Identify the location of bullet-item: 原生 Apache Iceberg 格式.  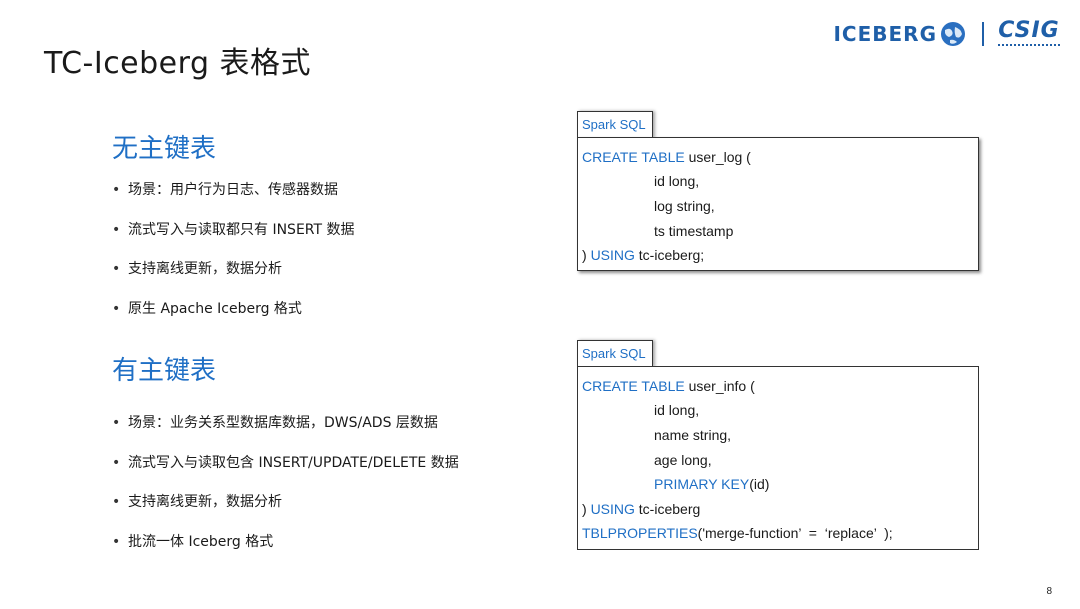
(233, 319).